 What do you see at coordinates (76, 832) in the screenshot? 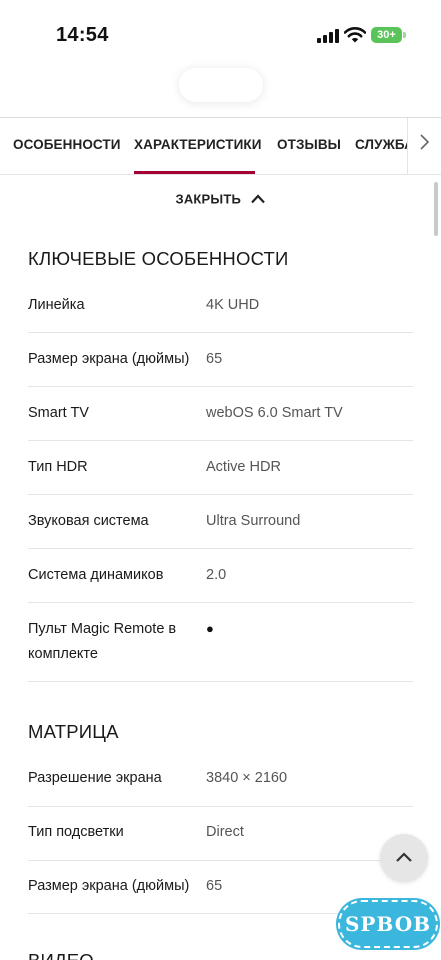
I see `spec-label: Тип подсветки` at bounding box center [76, 832].